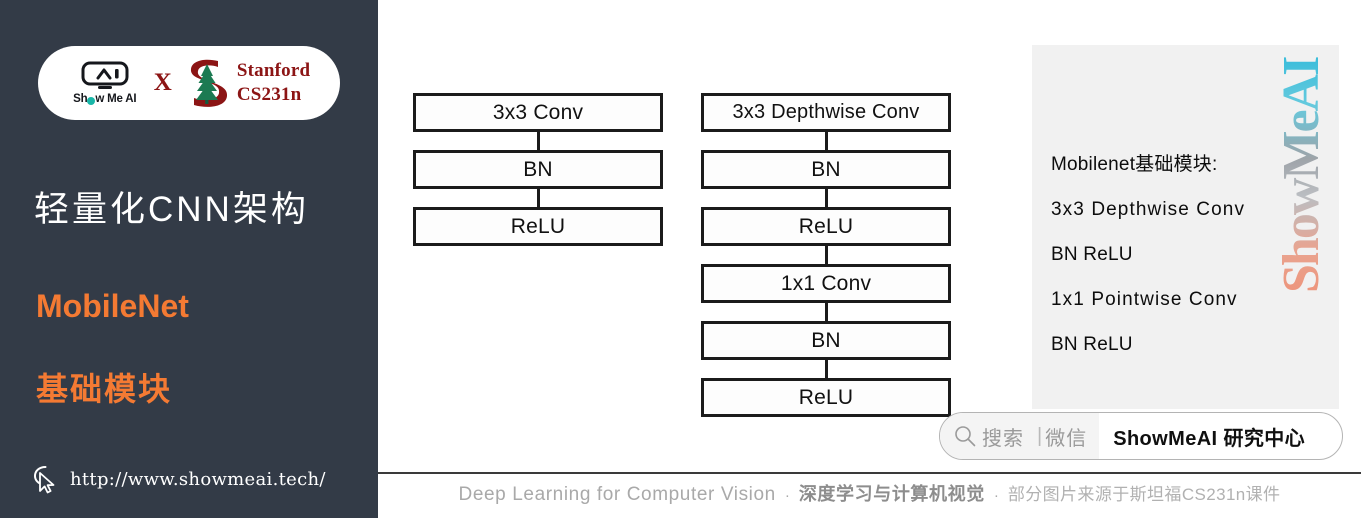 This screenshot has height=518, width=1361. I want to click on node-relu-pw: ReLU, so click(826, 397).